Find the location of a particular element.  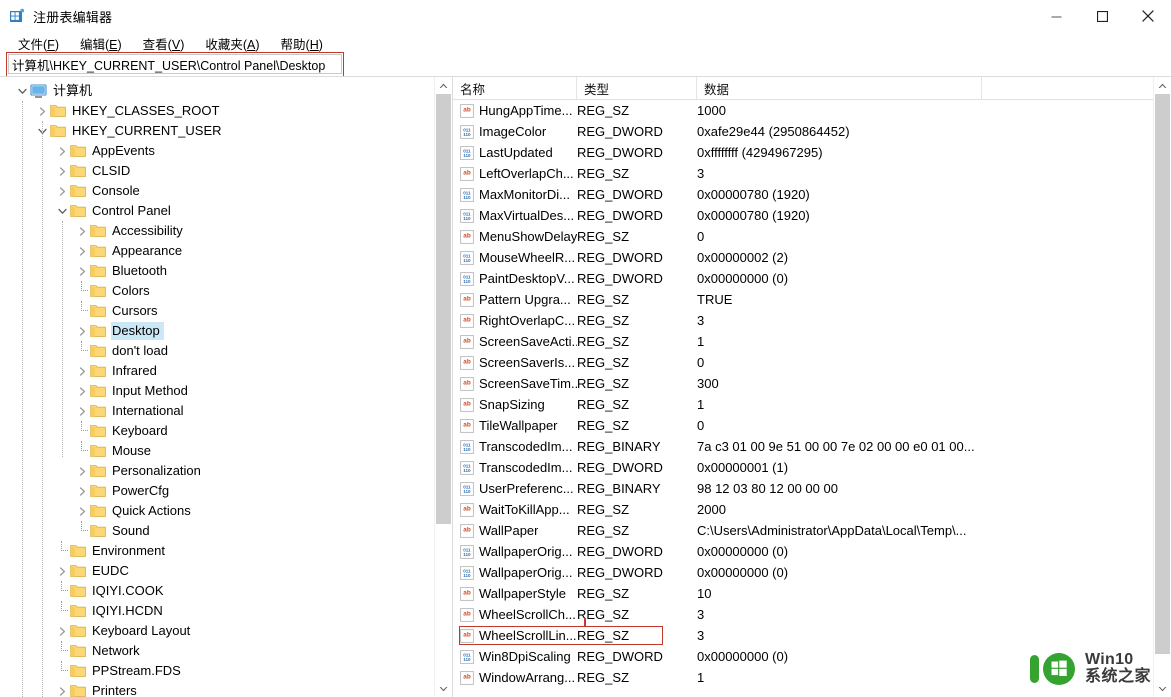

tree-item-appearance: Appearance is located at coordinates (217, 251).